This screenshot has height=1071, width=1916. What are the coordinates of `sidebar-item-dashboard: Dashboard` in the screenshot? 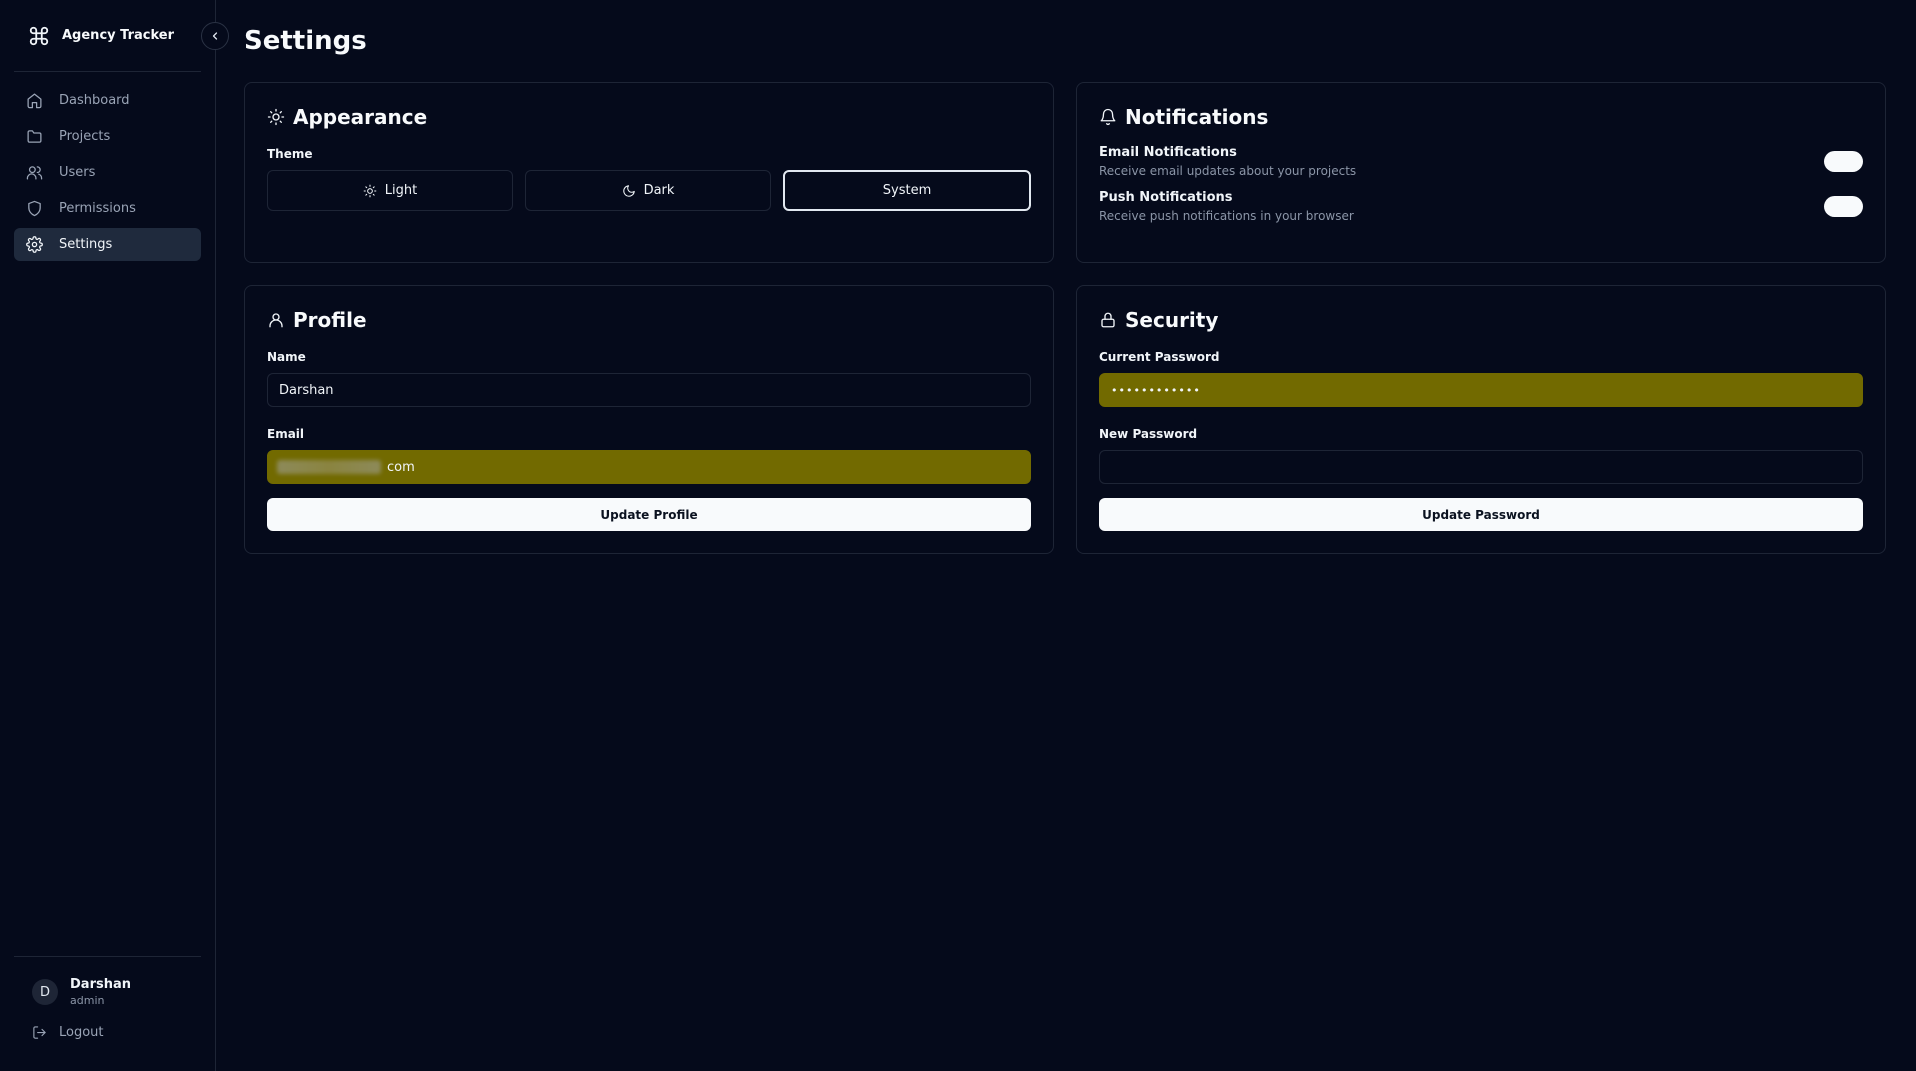 It's located at (107, 100).